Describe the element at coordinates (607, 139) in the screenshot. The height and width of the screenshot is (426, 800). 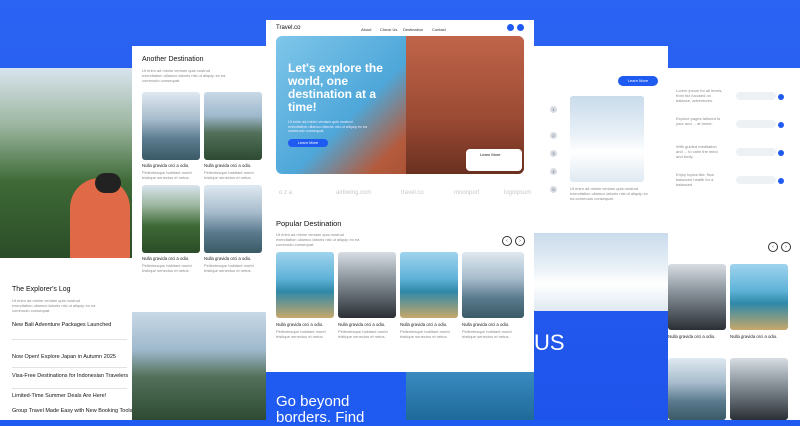
I see `mountain-photo` at that location.